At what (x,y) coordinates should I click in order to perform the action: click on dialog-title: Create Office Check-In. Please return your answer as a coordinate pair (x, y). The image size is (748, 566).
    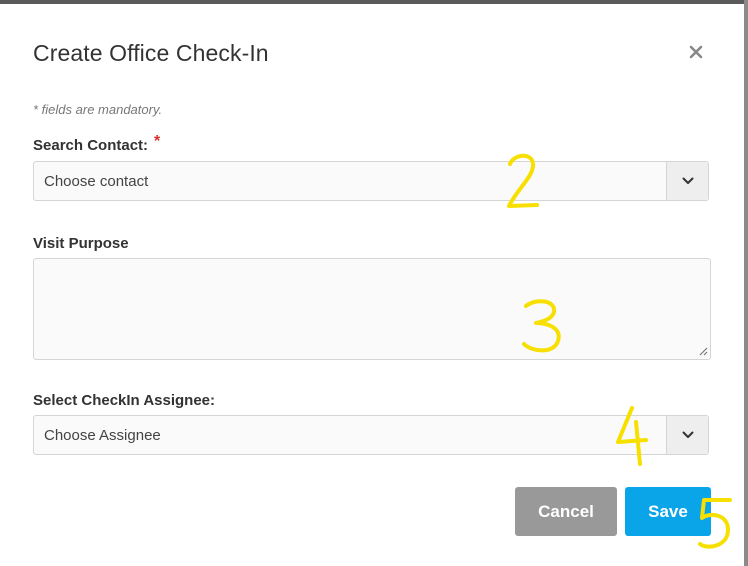
    Looking at the image, I should click on (151, 53).